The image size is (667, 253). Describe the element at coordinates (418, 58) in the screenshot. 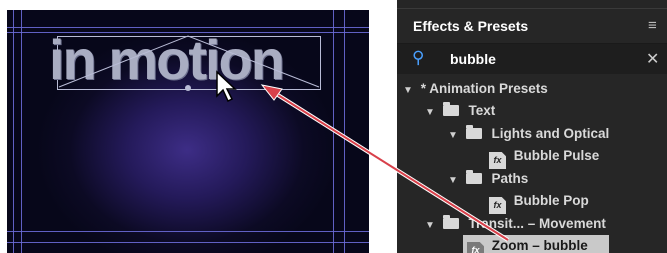

I see `search-icon: ⚲` at that location.